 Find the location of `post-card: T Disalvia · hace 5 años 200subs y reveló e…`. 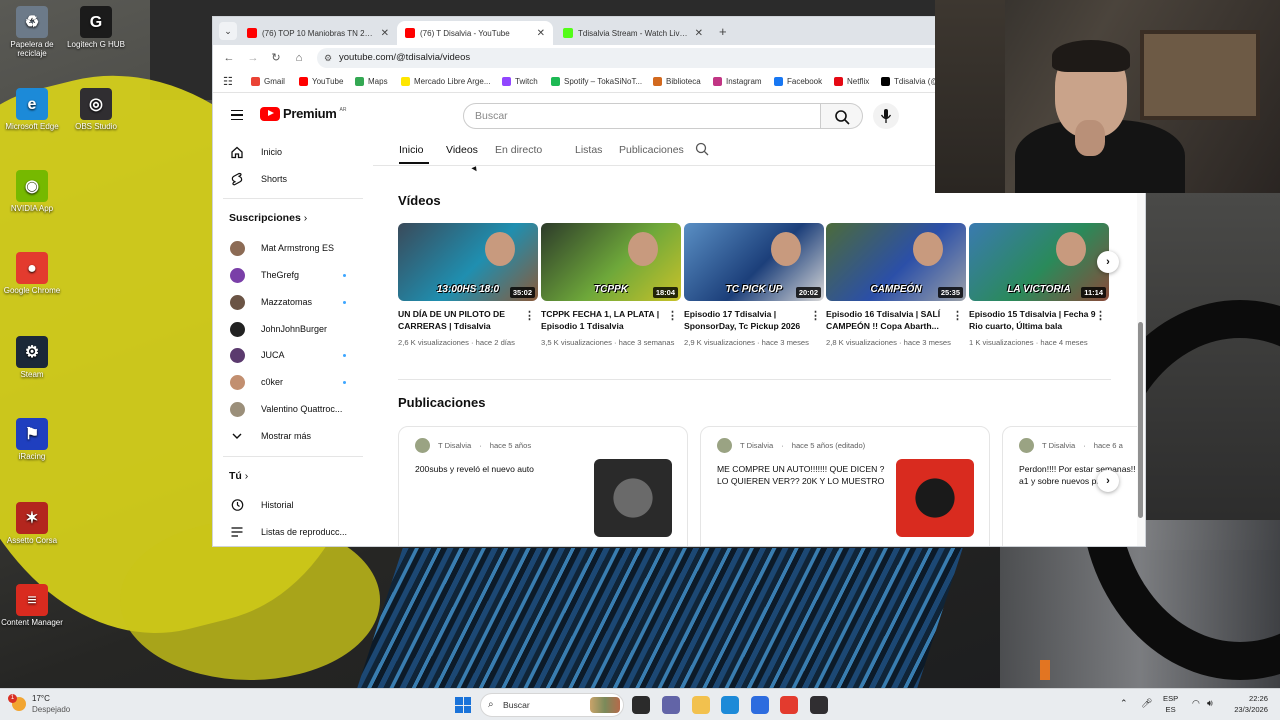

post-card: T Disalvia · hace 5 años 200subs y reveló e… is located at coordinates (543, 486).